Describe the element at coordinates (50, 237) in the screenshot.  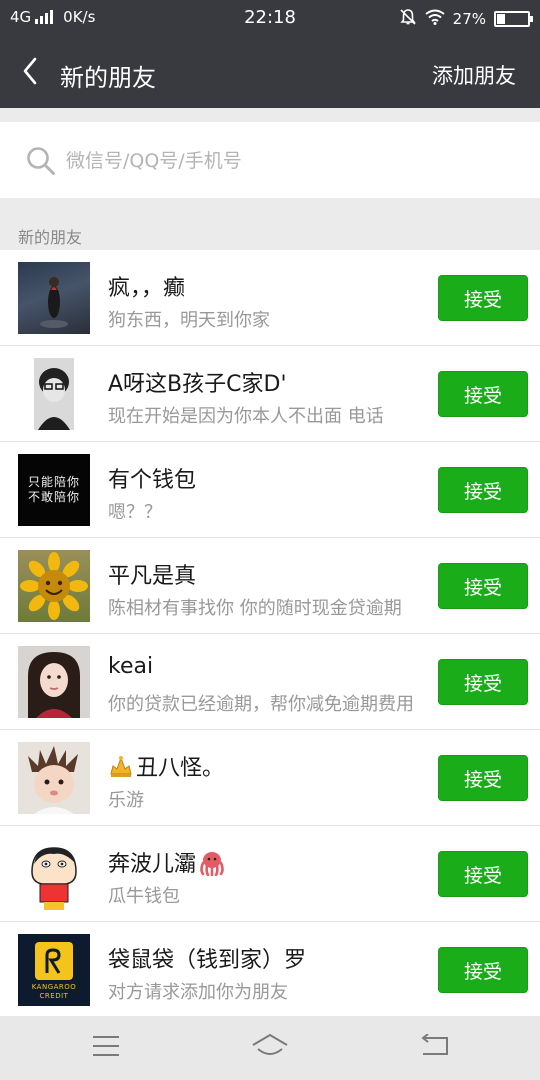
I see `section-header: 新的朋友` at that location.